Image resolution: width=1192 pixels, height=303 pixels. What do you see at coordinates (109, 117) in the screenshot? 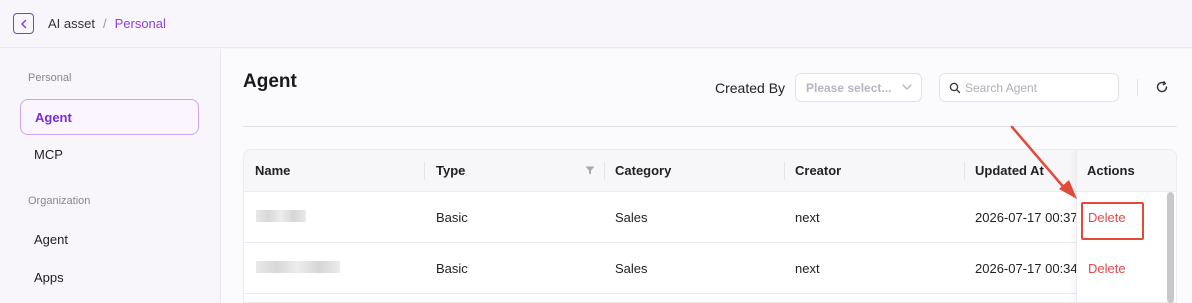
I see `sidebar-item-personal-agent: Agent` at bounding box center [109, 117].